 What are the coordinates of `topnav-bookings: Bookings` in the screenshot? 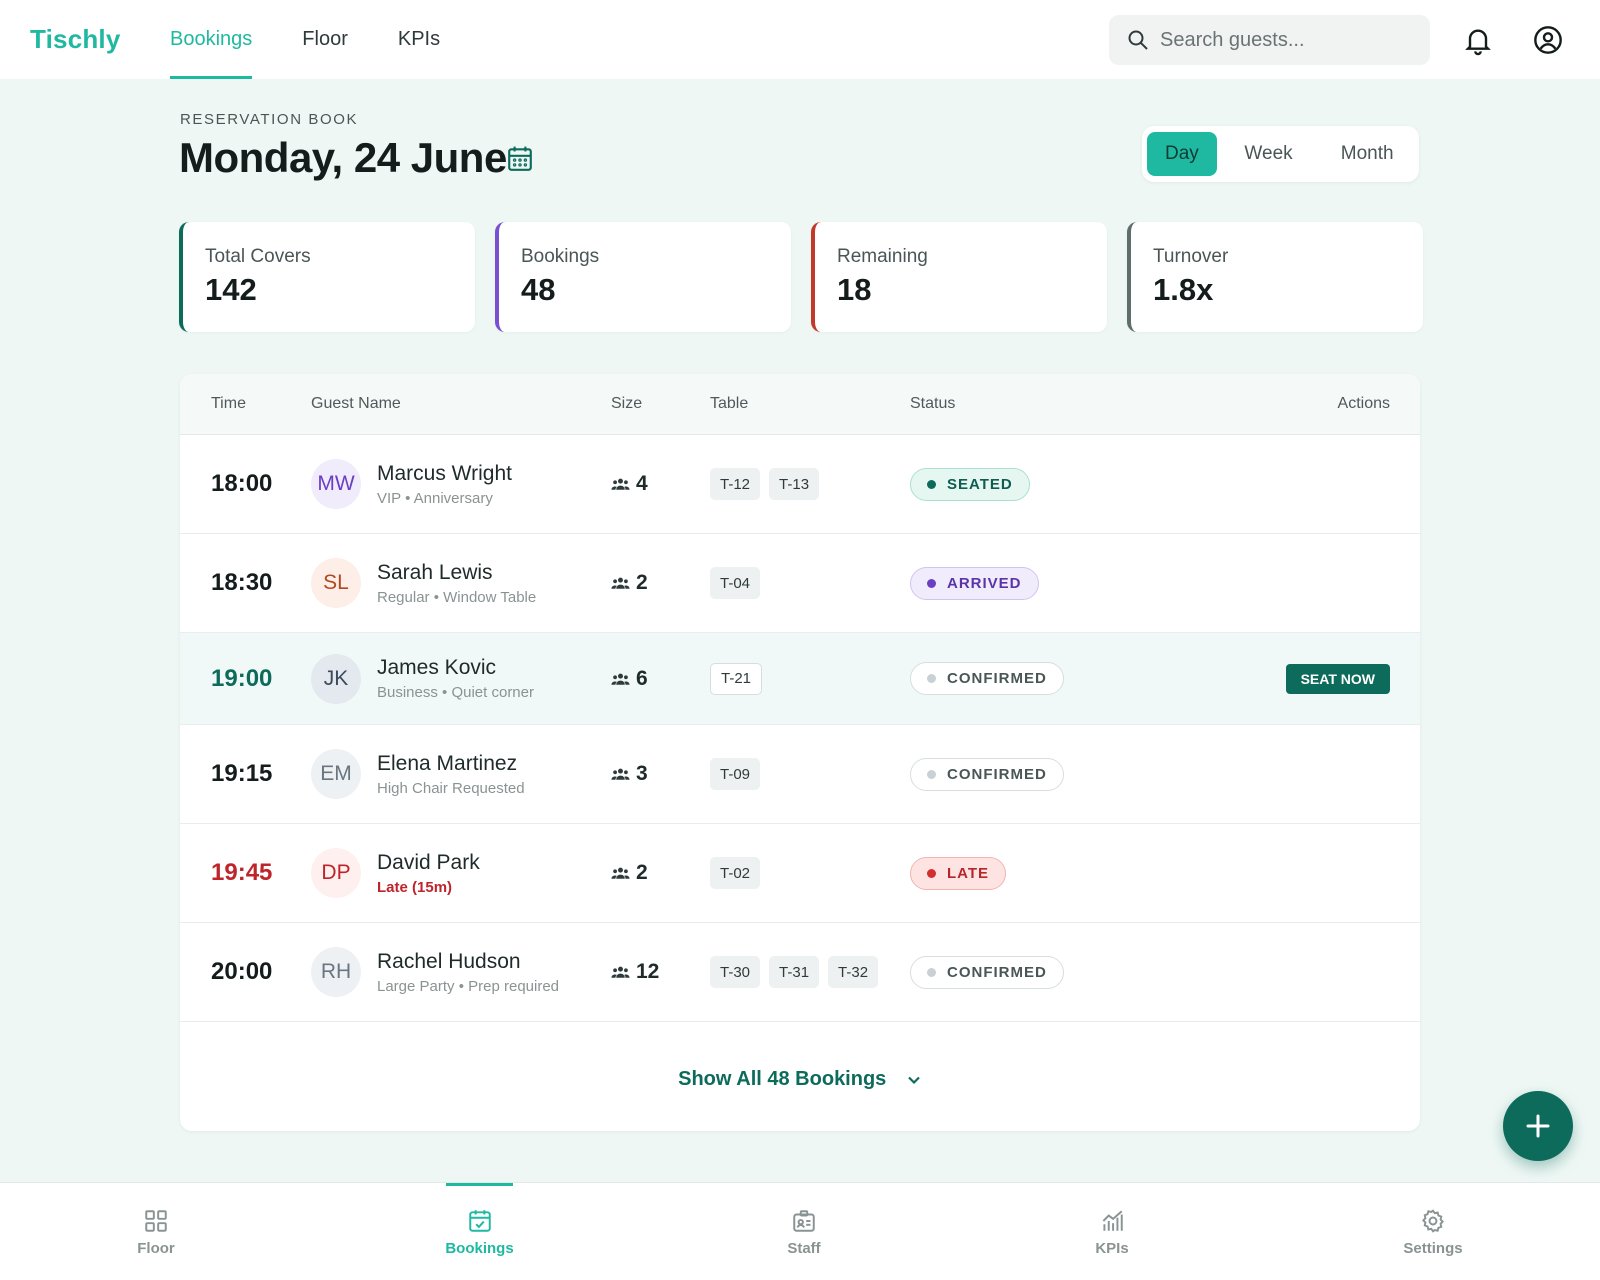 It's located at (211, 39).